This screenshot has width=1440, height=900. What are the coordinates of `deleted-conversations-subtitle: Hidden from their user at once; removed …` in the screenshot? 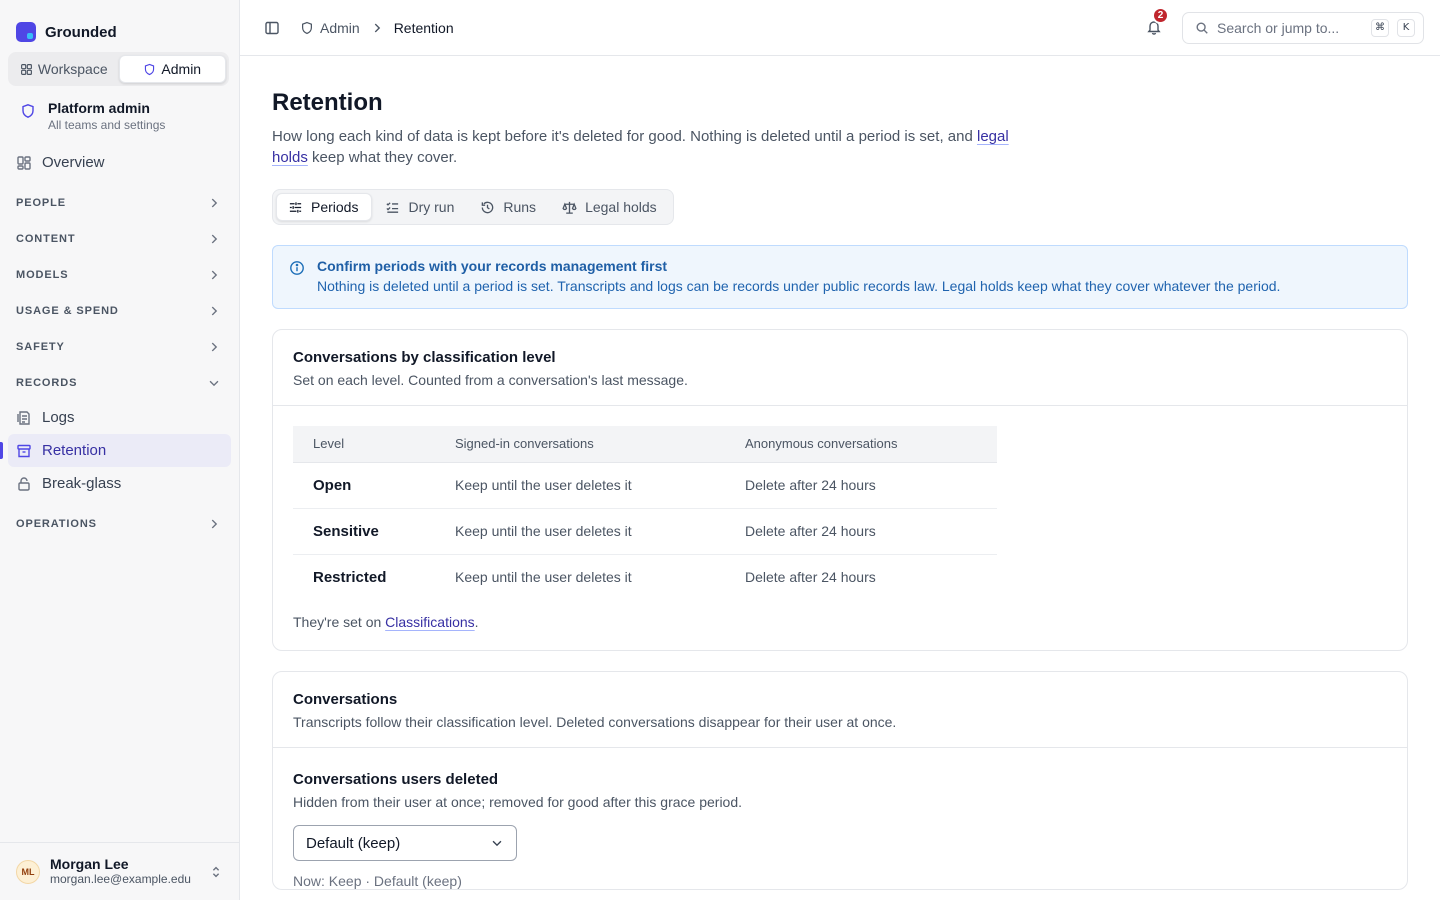 It's located at (518, 802).